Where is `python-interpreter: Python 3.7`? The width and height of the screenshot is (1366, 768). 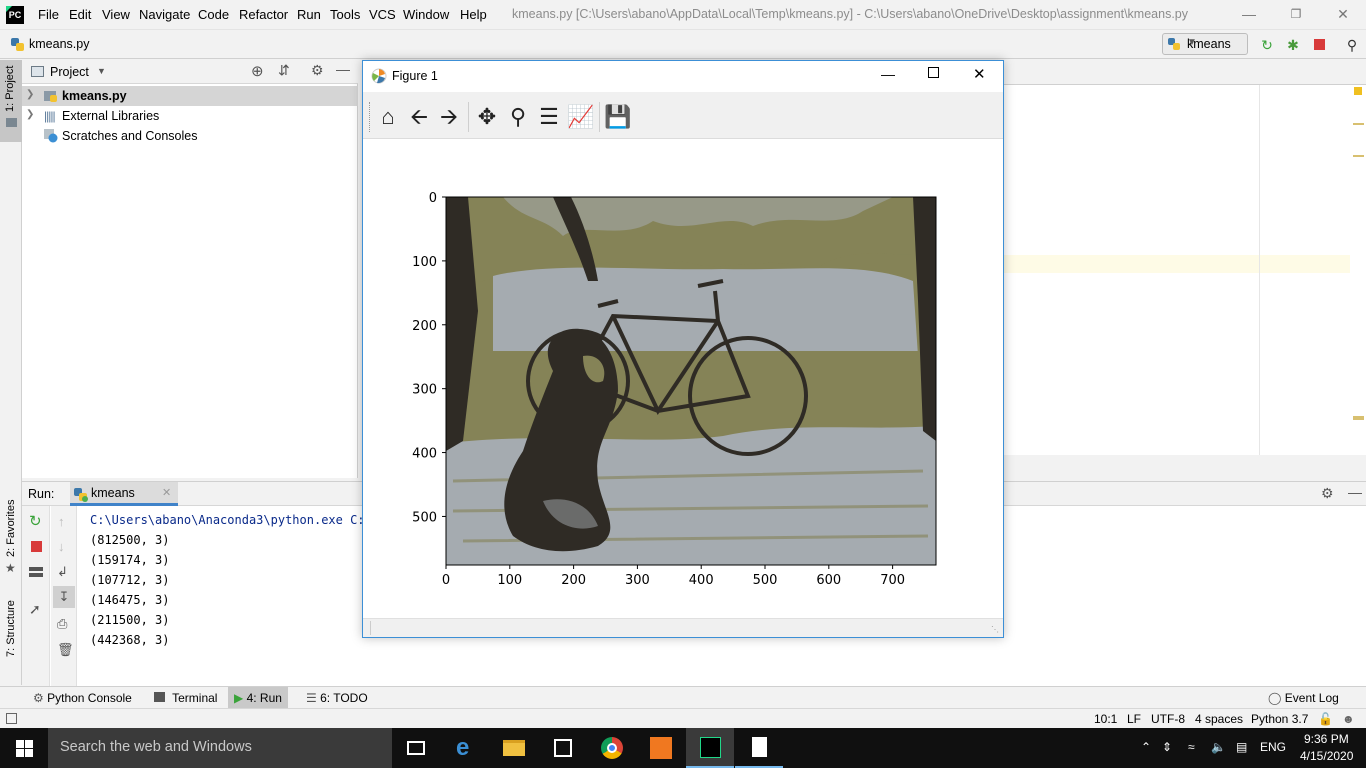
python-interpreter: Python 3.7 is located at coordinates (1279, 719).